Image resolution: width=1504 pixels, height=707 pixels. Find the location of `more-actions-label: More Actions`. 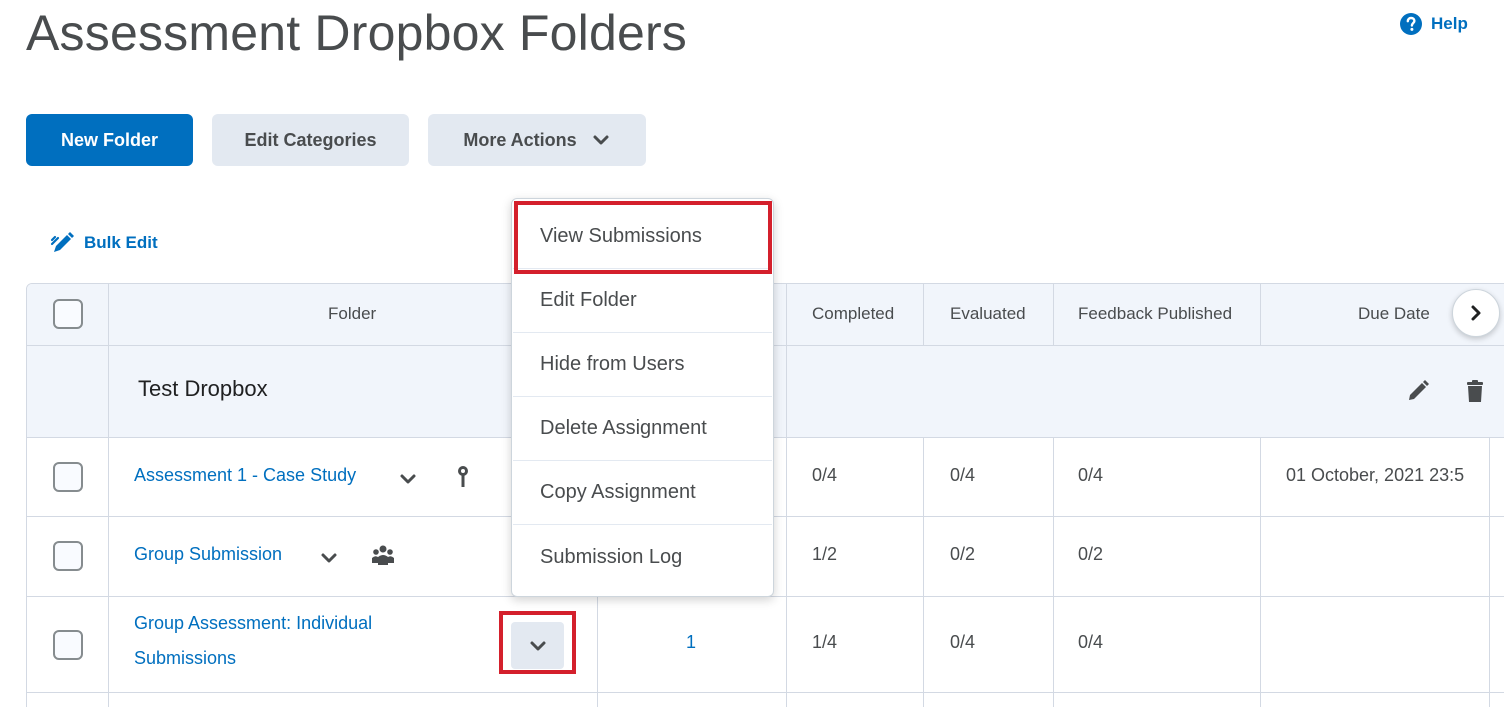

more-actions-label: More Actions is located at coordinates (520, 139).